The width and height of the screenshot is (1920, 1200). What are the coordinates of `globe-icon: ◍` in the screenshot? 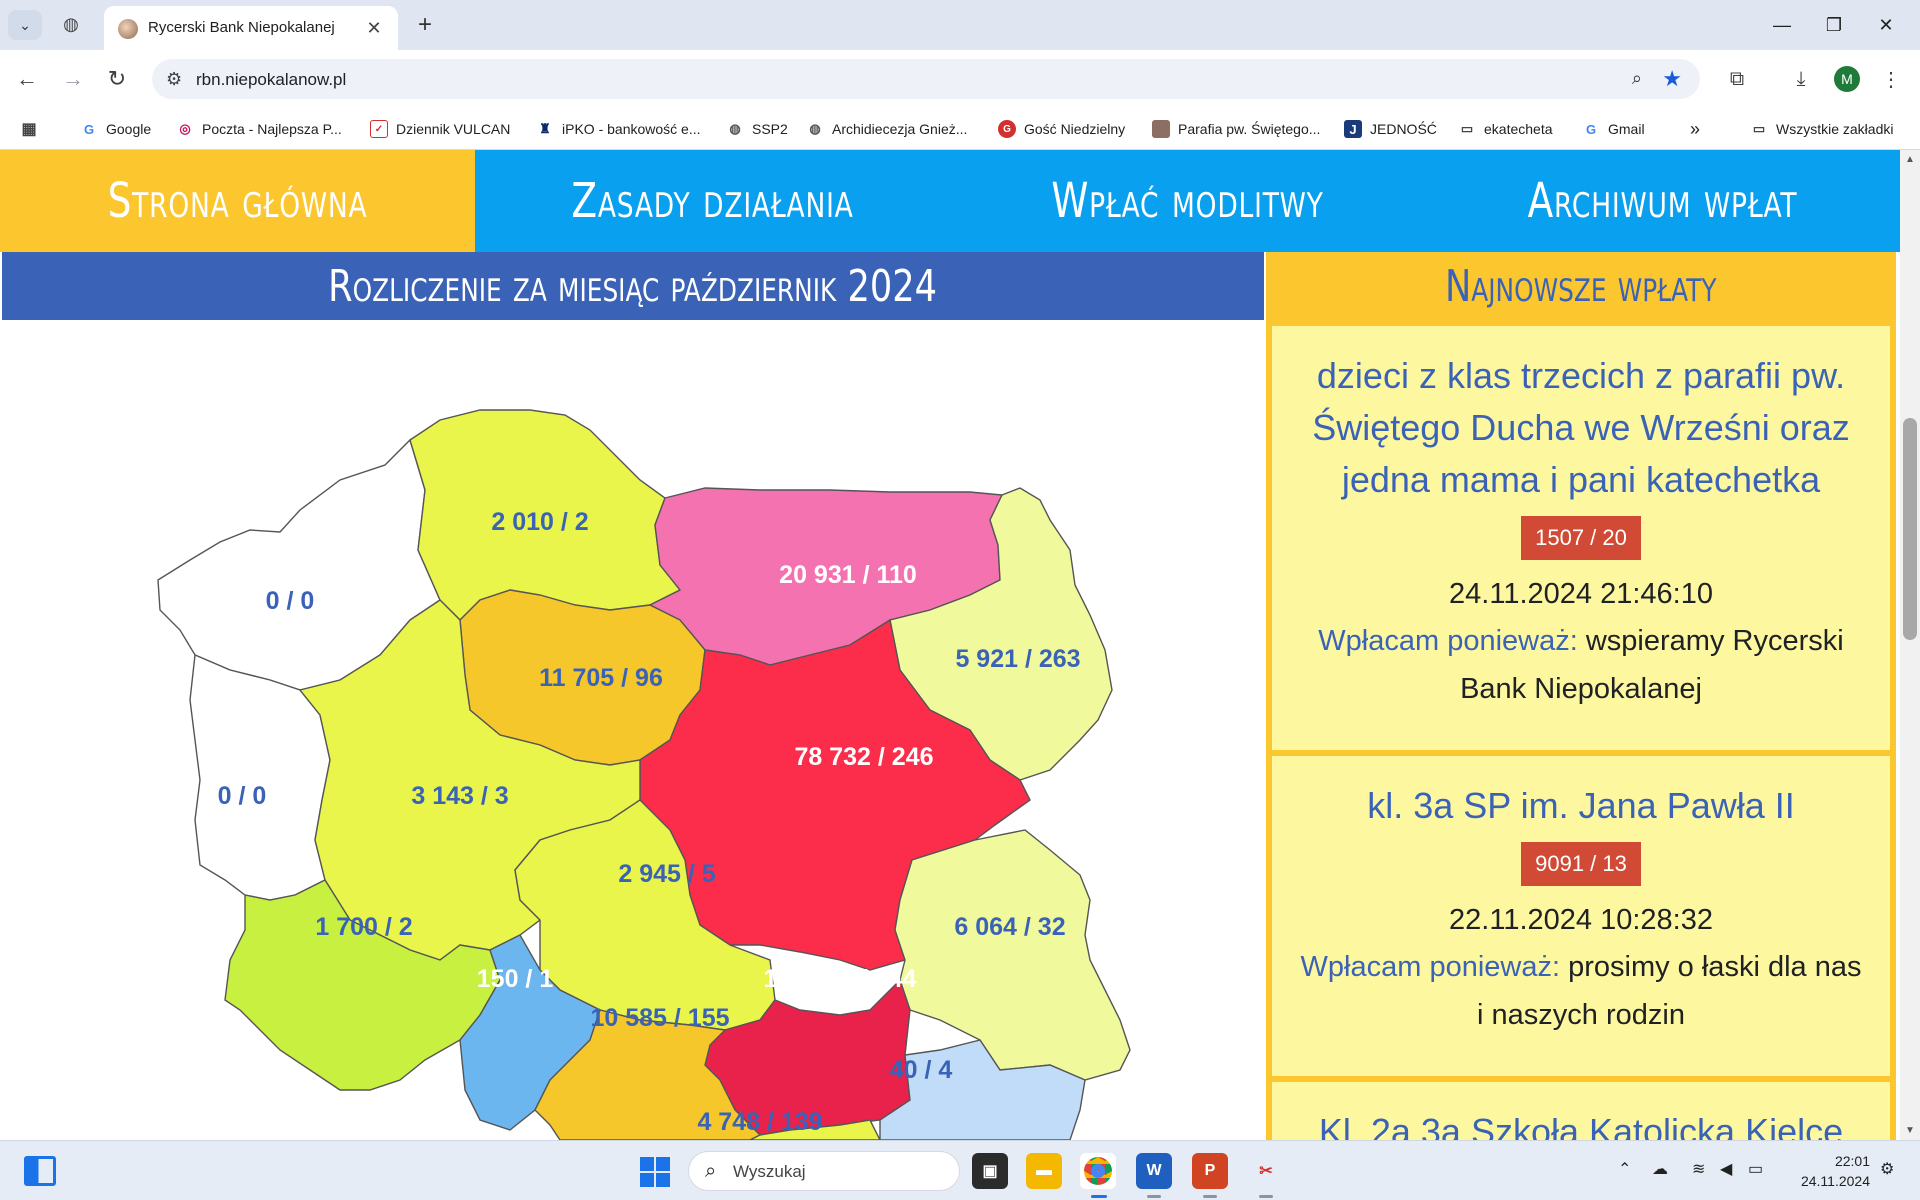 It's located at (735, 128).